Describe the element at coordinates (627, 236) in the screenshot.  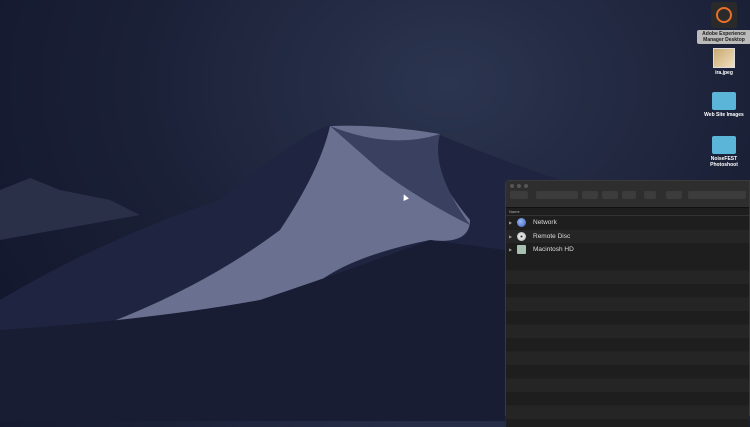
I see `list-item-remote-disc: ▶ Remote Disc` at that location.